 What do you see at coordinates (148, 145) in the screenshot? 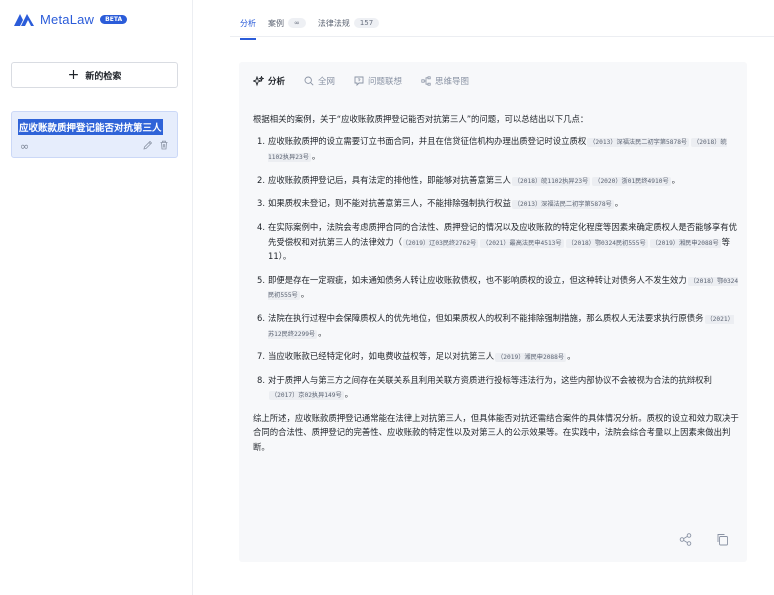
I see `edit-icon` at bounding box center [148, 145].